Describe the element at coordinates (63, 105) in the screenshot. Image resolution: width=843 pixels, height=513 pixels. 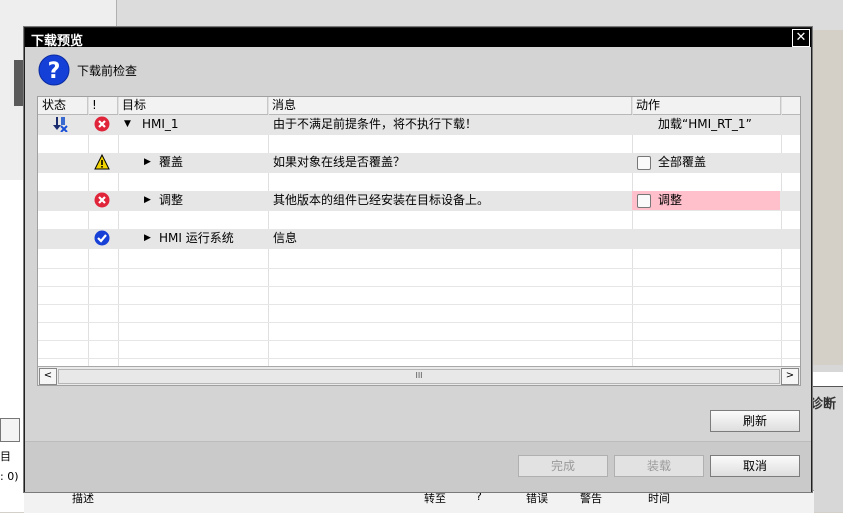
I see `col-status: 状态` at that location.